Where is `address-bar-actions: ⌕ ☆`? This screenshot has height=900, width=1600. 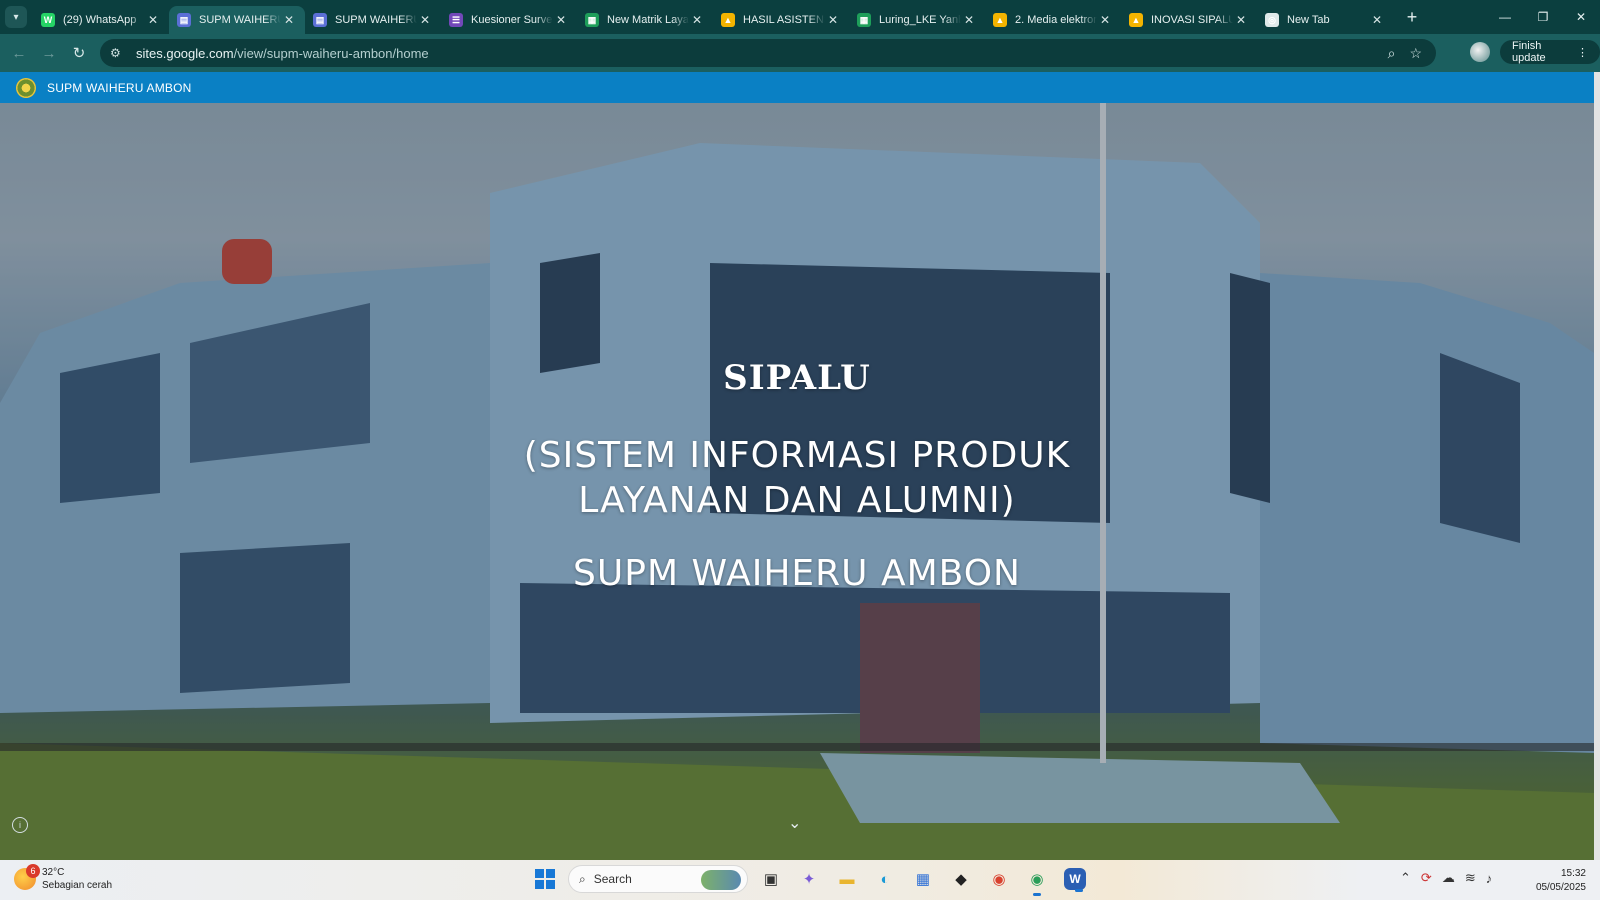
address-bar-actions: ⌕ ☆ is located at coordinates (1405, 53).